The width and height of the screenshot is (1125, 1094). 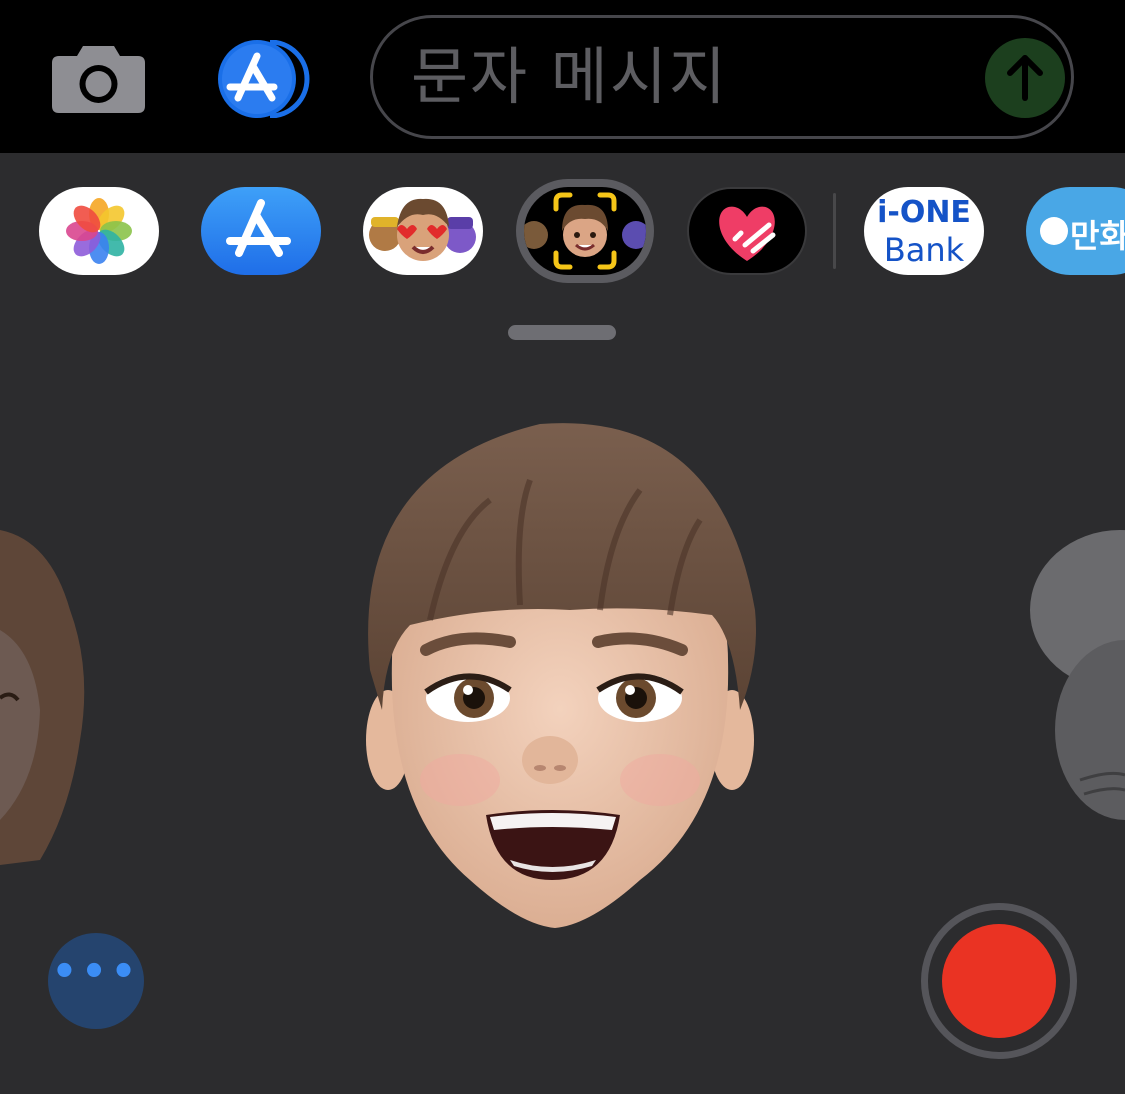 I want to click on arrow-up-icon, so click(x=1025, y=78).